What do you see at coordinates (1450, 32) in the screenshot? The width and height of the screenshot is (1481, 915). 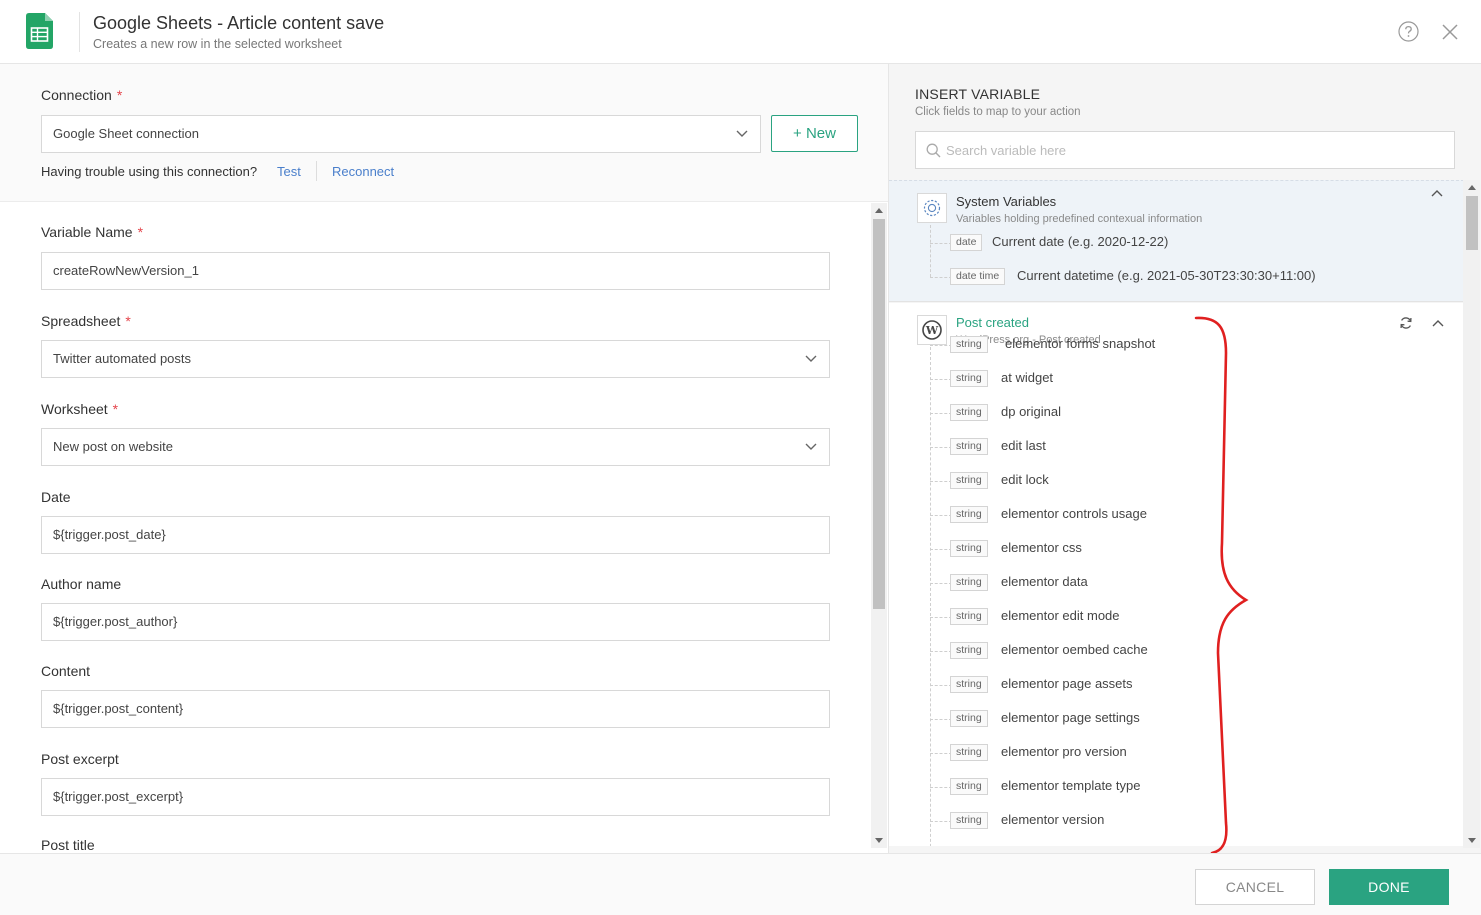 I see `close-icon` at bounding box center [1450, 32].